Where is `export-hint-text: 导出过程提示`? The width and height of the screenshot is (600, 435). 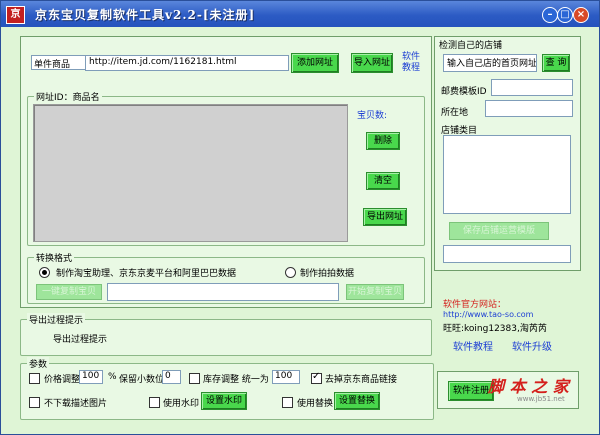 export-hint-text: 导出过程提示 is located at coordinates (80, 340).